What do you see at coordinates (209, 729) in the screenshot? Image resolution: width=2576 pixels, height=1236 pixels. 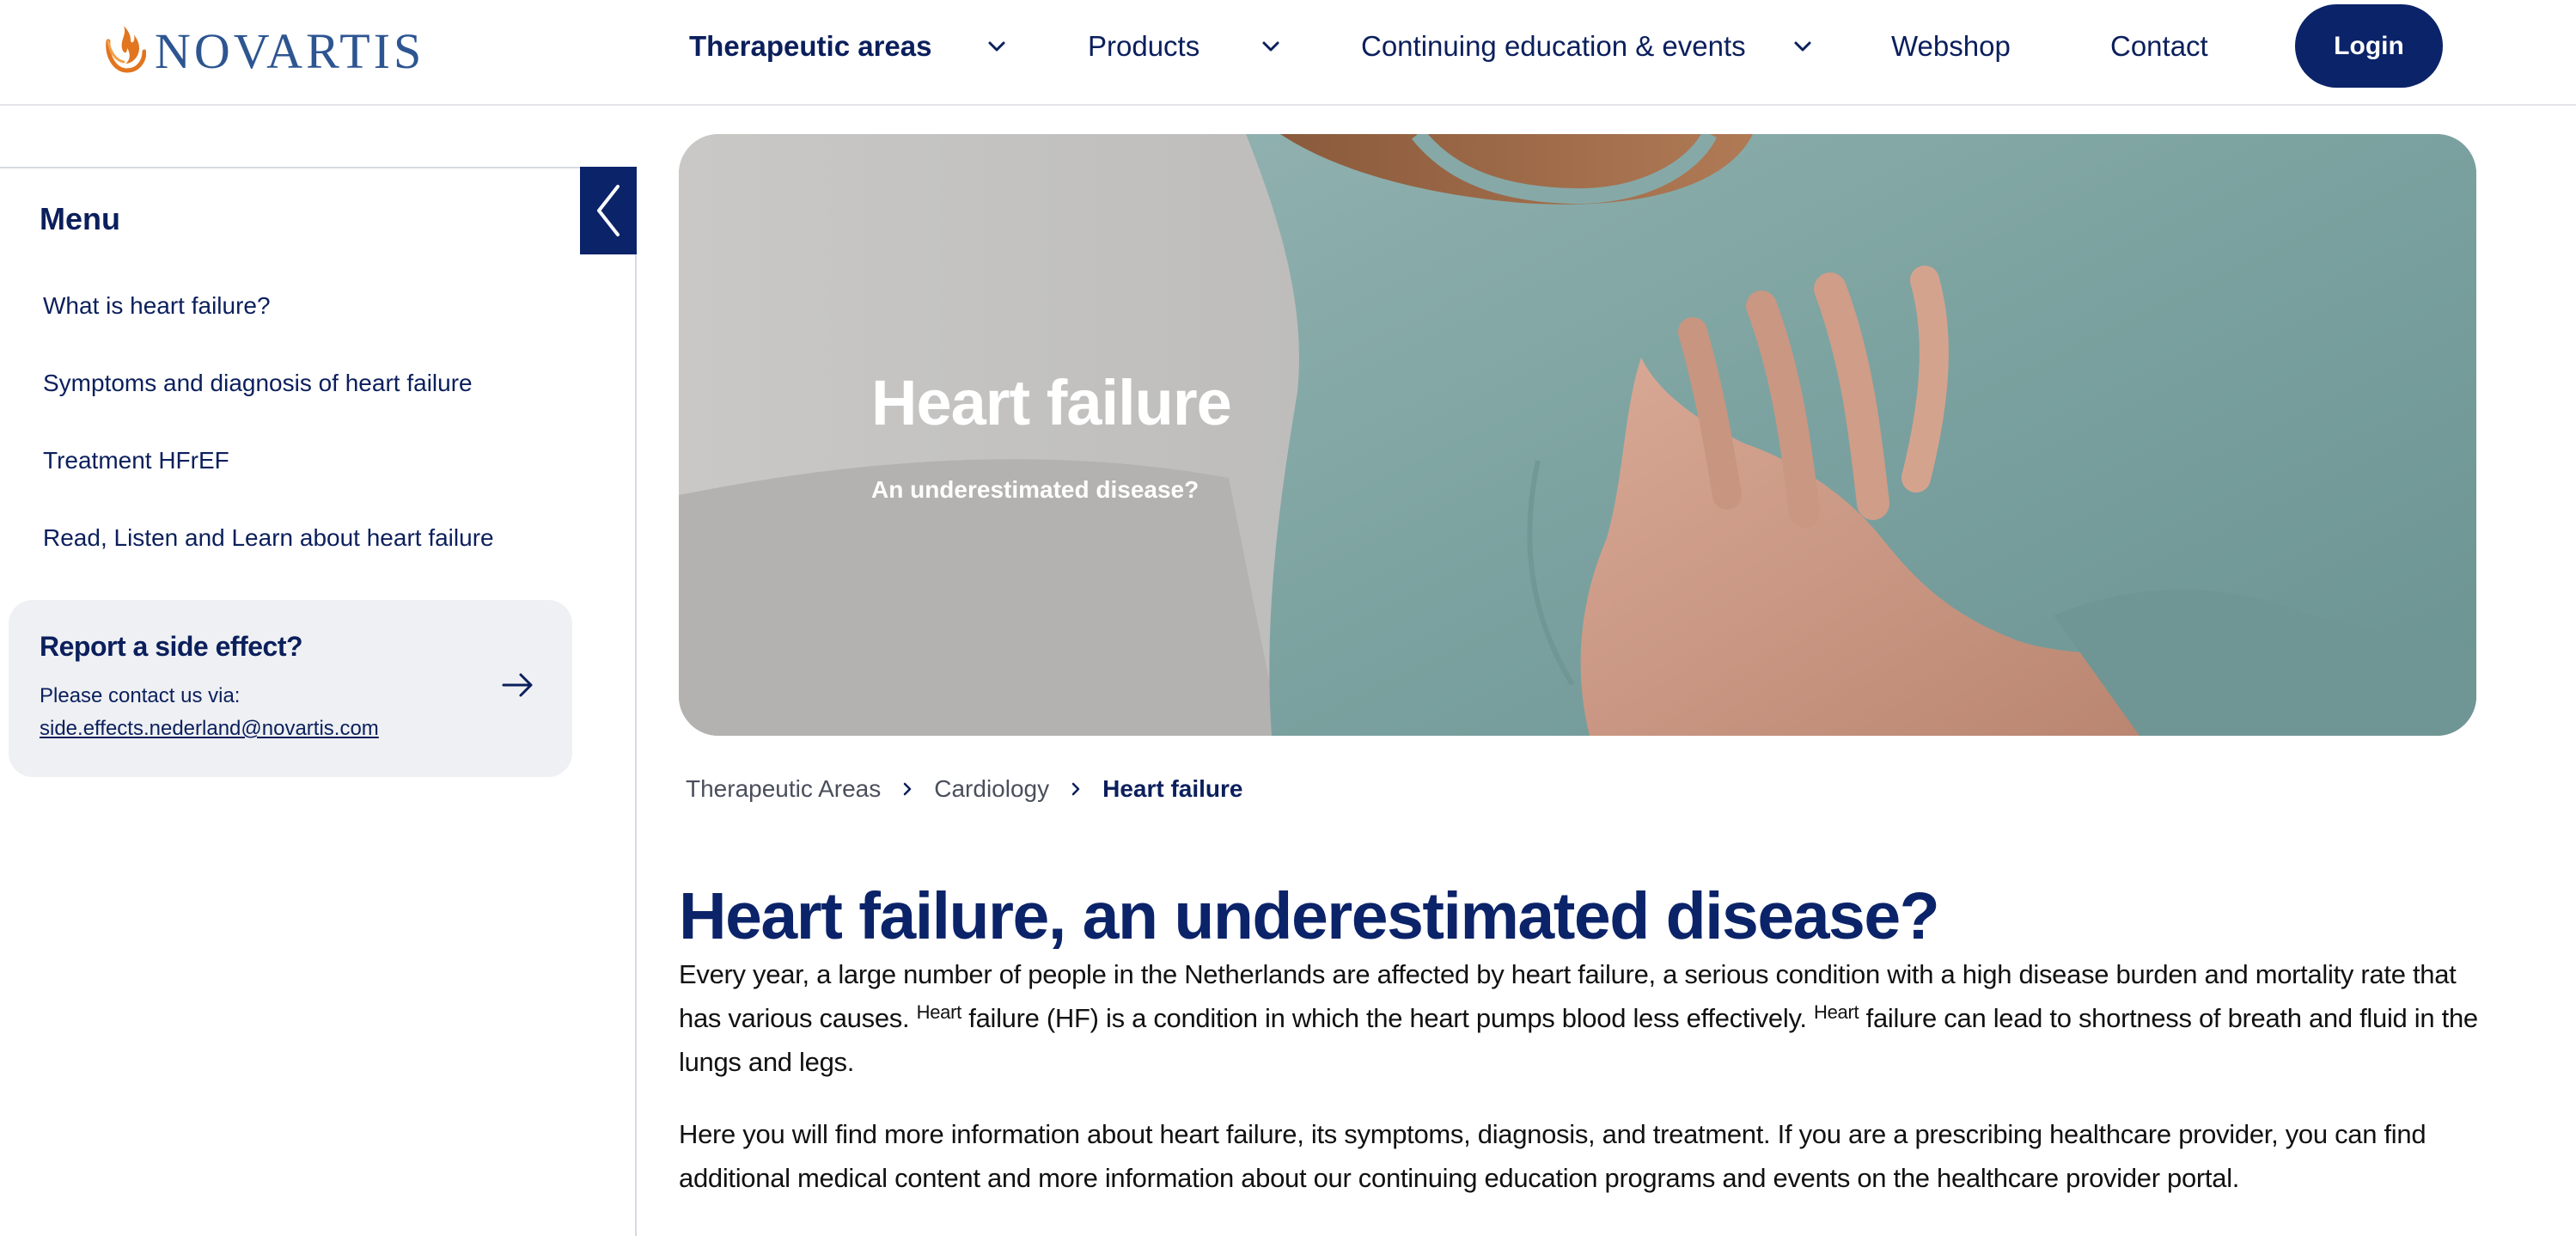 I see `report-email-link: side.effects.nederland@novartis.com` at bounding box center [209, 729].